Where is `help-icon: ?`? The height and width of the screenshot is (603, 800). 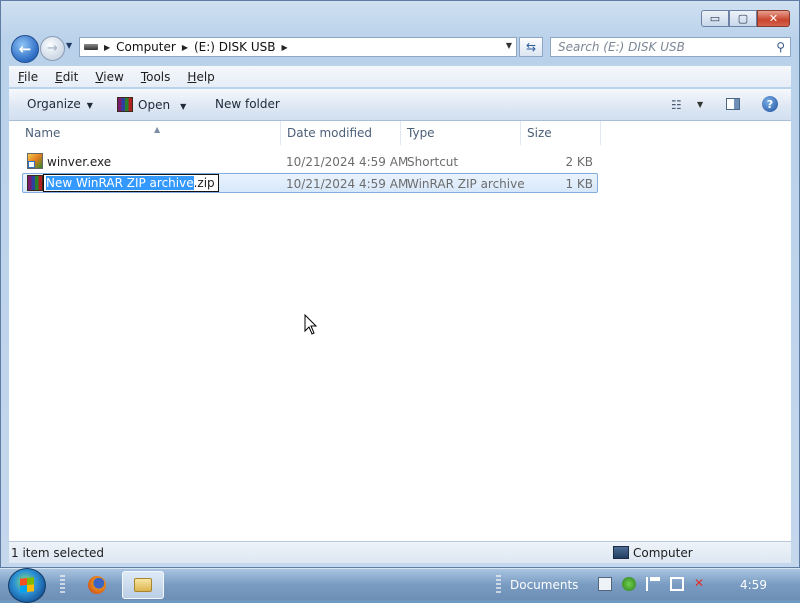
help-icon: ? is located at coordinates (770, 104).